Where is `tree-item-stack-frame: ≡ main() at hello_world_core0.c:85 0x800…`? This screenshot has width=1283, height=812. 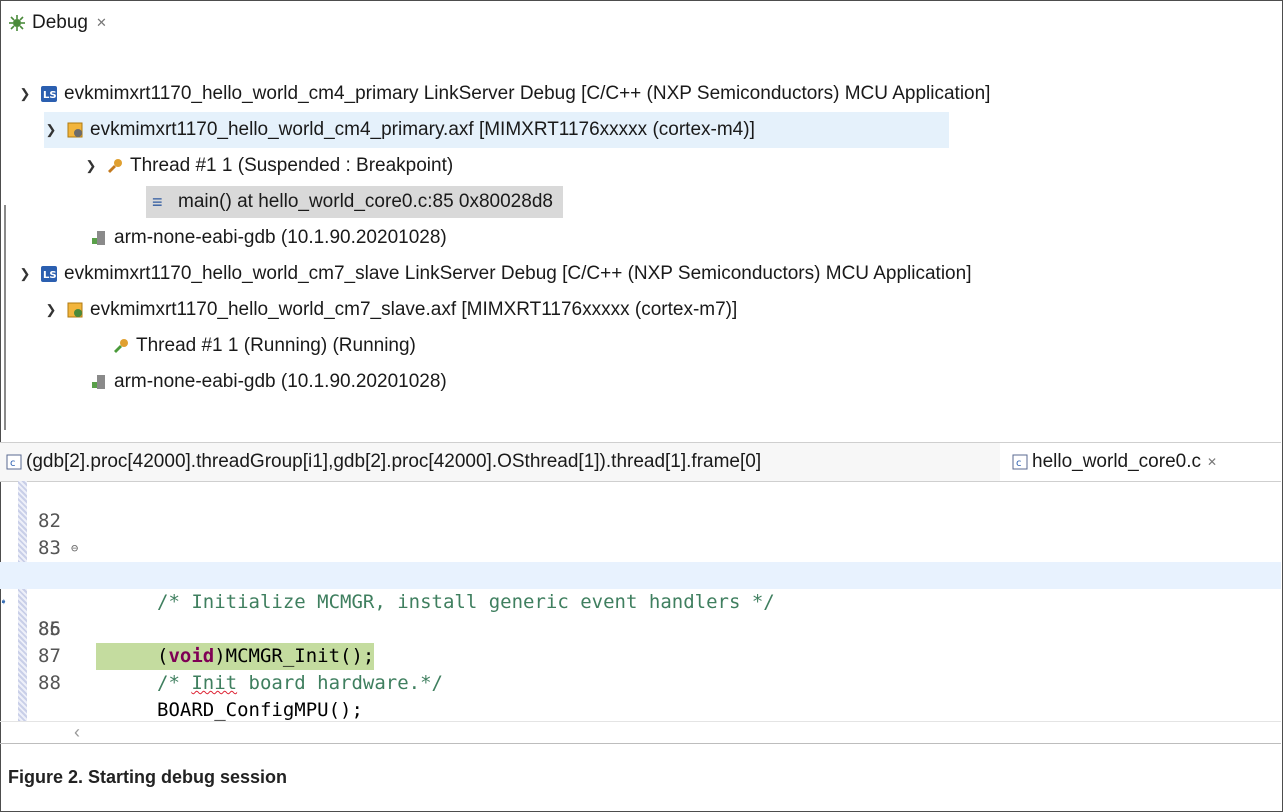
tree-item-stack-frame: ≡ main() at hello_world_core0.c:85 0x800… is located at coordinates (354, 202).